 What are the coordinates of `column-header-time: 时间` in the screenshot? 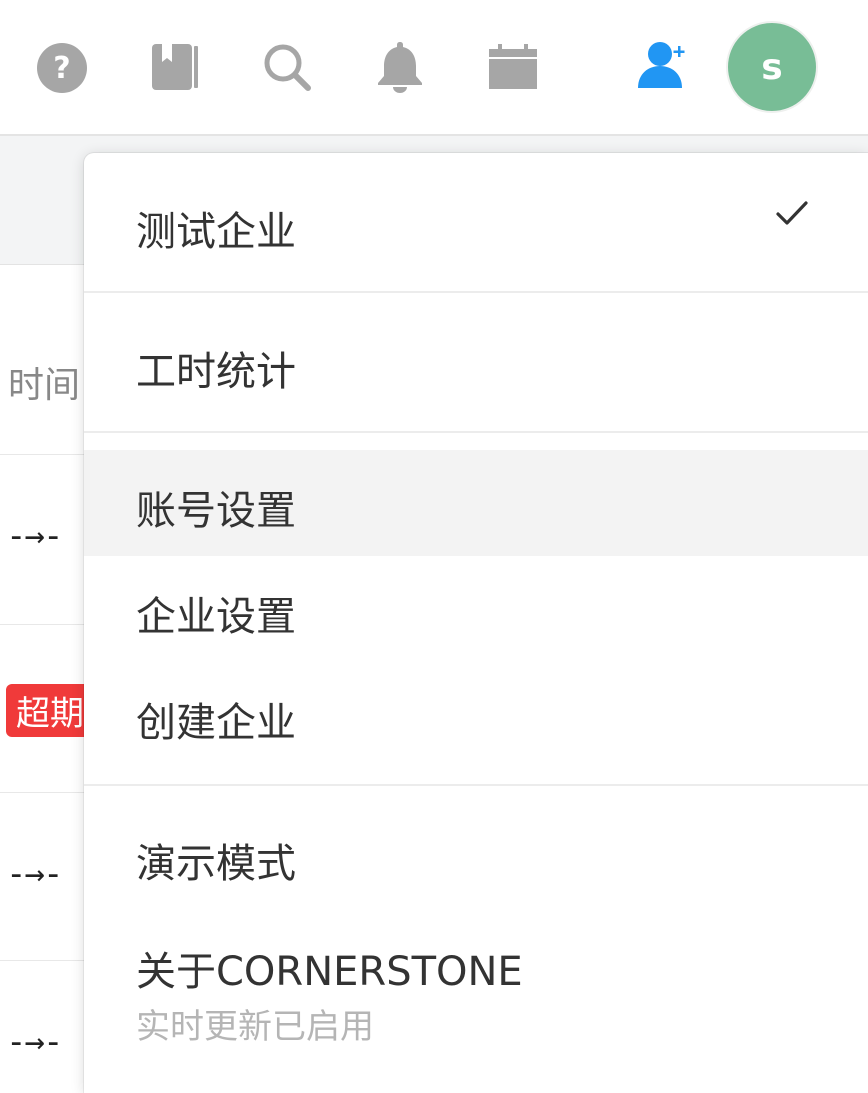 It's located at (44, 385).